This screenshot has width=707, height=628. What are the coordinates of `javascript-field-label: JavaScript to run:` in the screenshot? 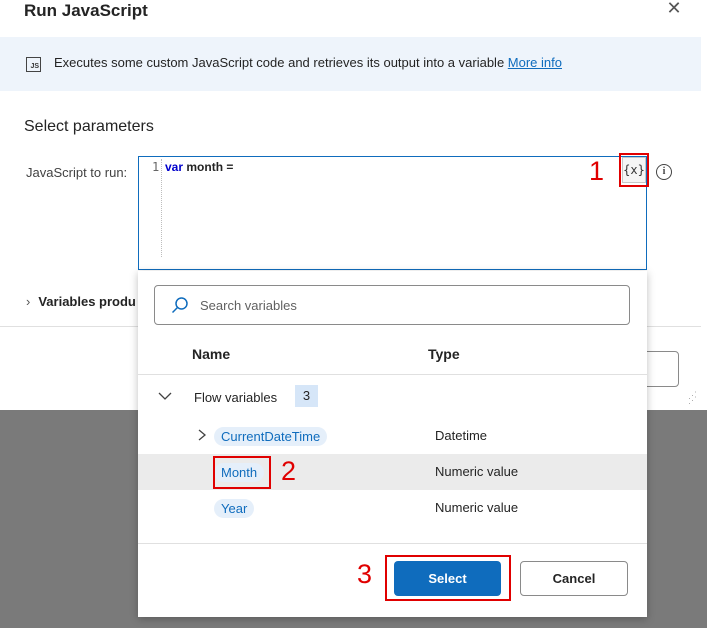 It's located at (77, 172).